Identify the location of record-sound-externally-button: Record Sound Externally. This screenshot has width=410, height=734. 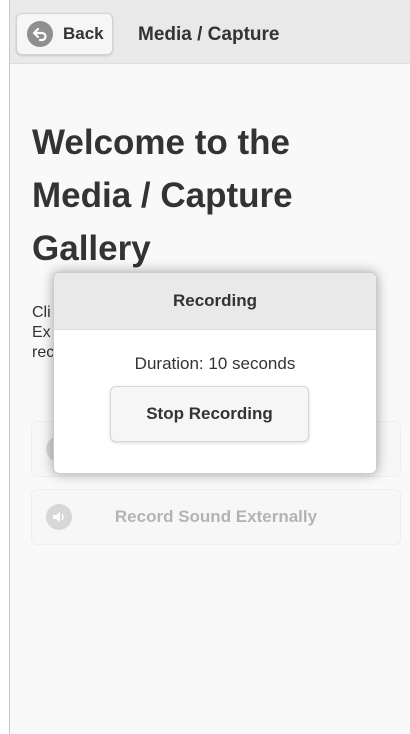
(216, 517).